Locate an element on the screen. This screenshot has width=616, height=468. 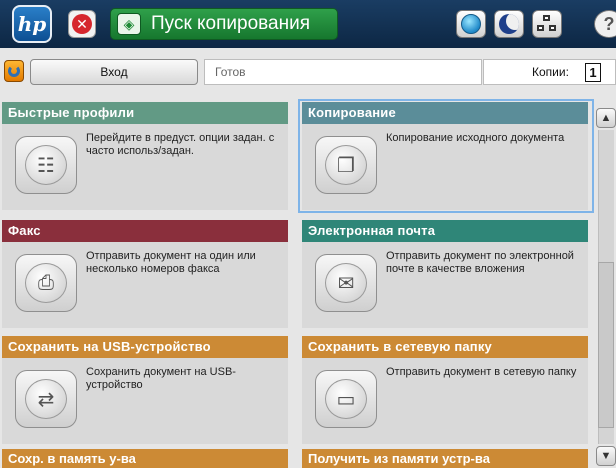
stop-icon: ✕ is located at coordinates (82, 24).